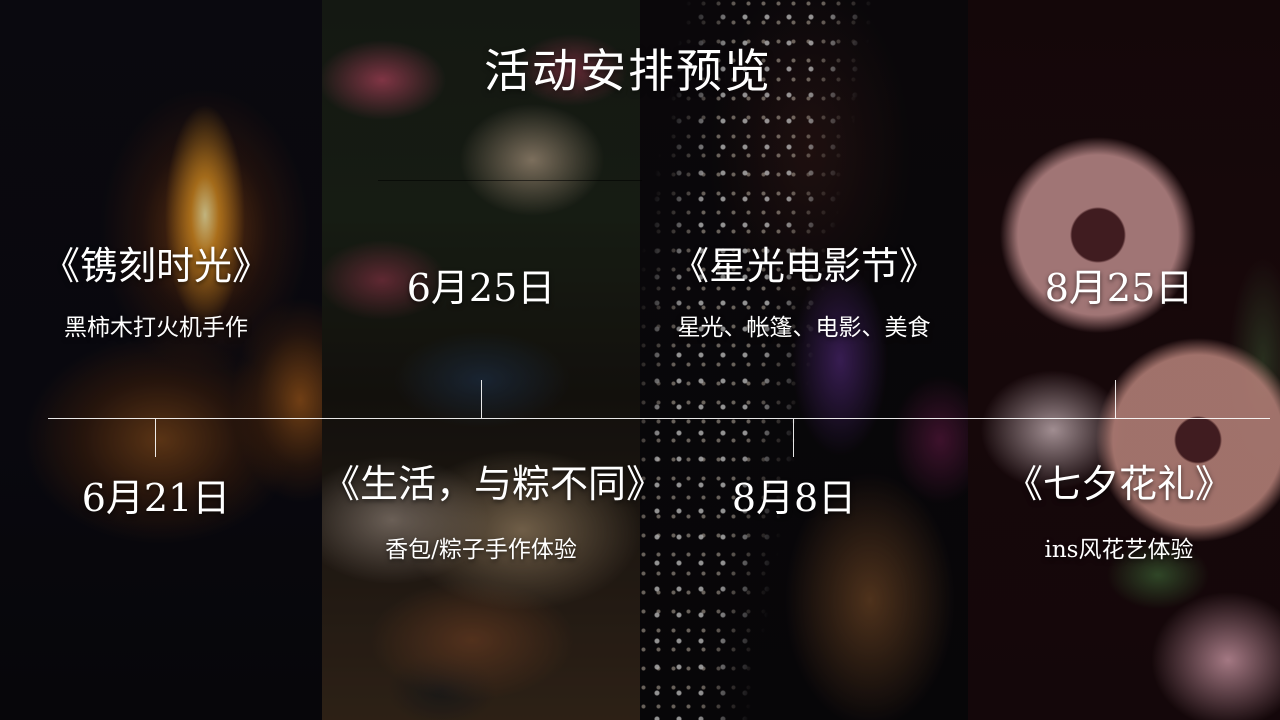  I want to click on event-name: 《星光电影节》, so click(803, 266).